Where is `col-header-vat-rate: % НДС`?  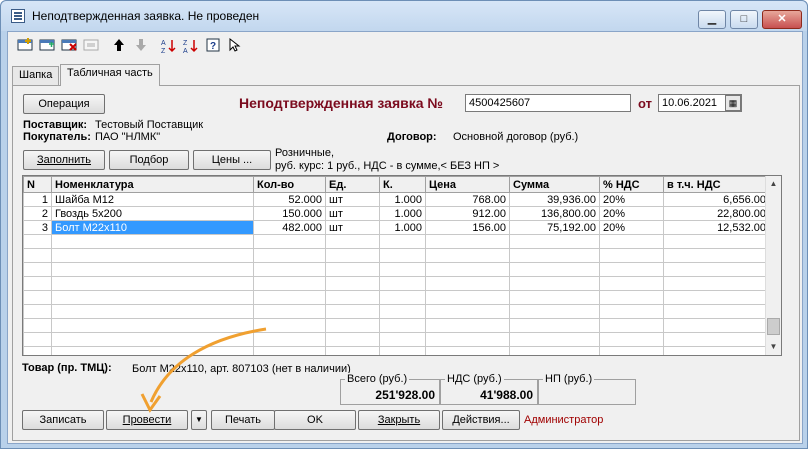 col-header-vat-rate: % НДС is located at coordinates (631, 184).